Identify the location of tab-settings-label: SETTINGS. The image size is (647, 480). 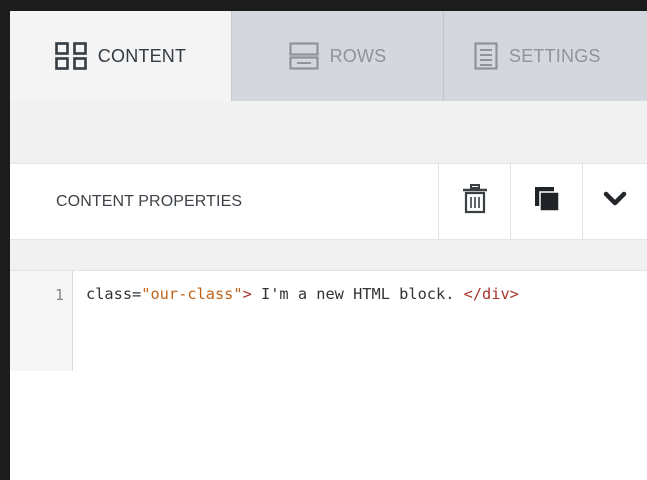
(555, 55).